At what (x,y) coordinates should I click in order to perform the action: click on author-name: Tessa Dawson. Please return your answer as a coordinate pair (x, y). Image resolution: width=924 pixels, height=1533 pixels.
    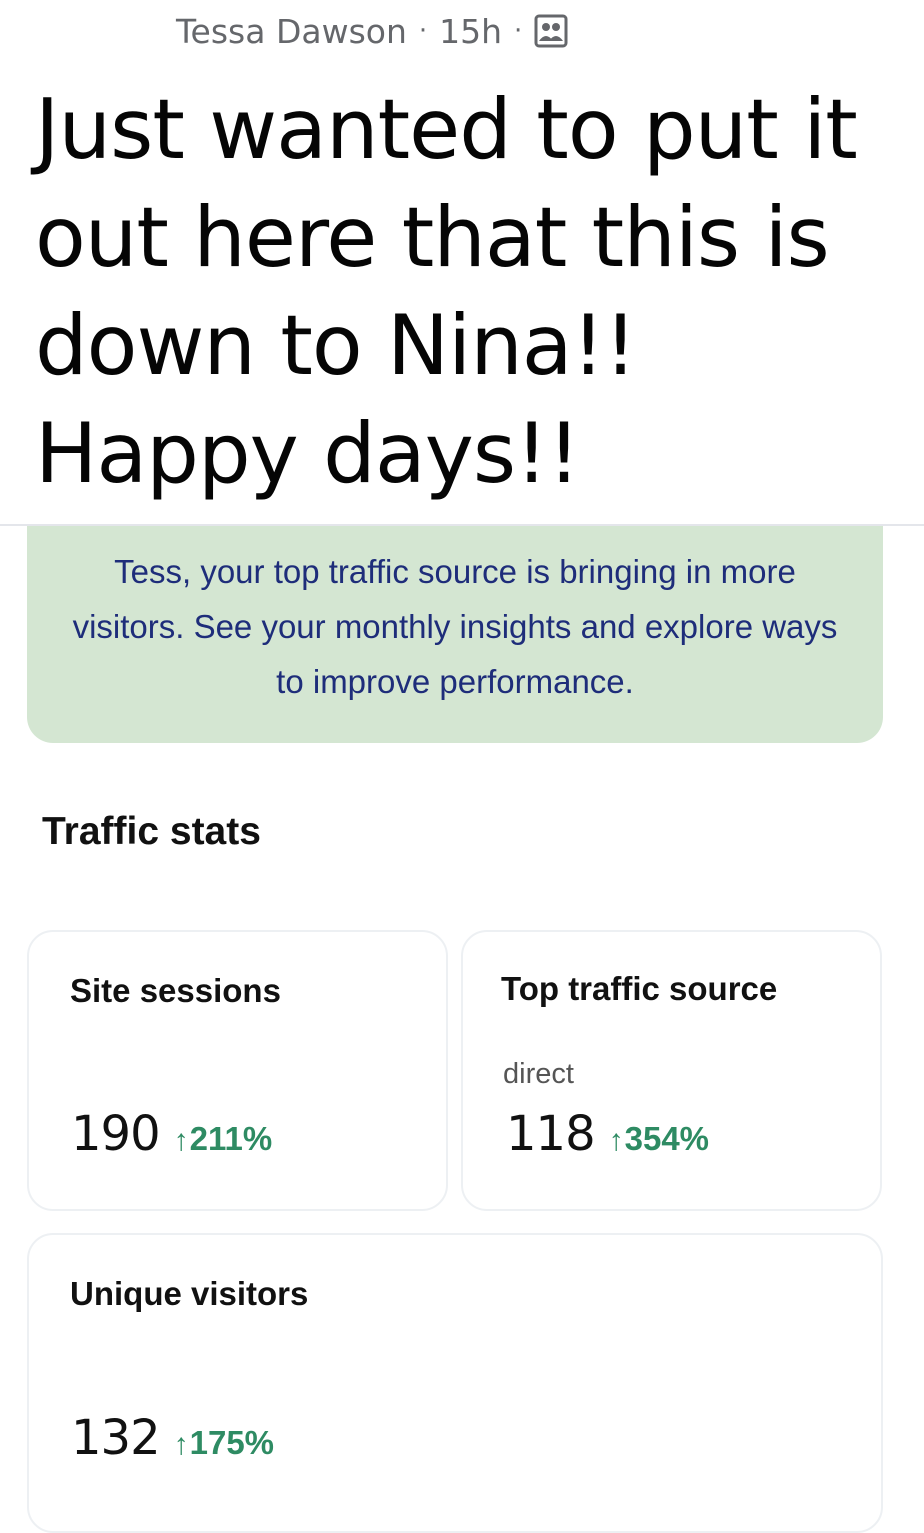
    Looking at the image, I should click on (291, 31).